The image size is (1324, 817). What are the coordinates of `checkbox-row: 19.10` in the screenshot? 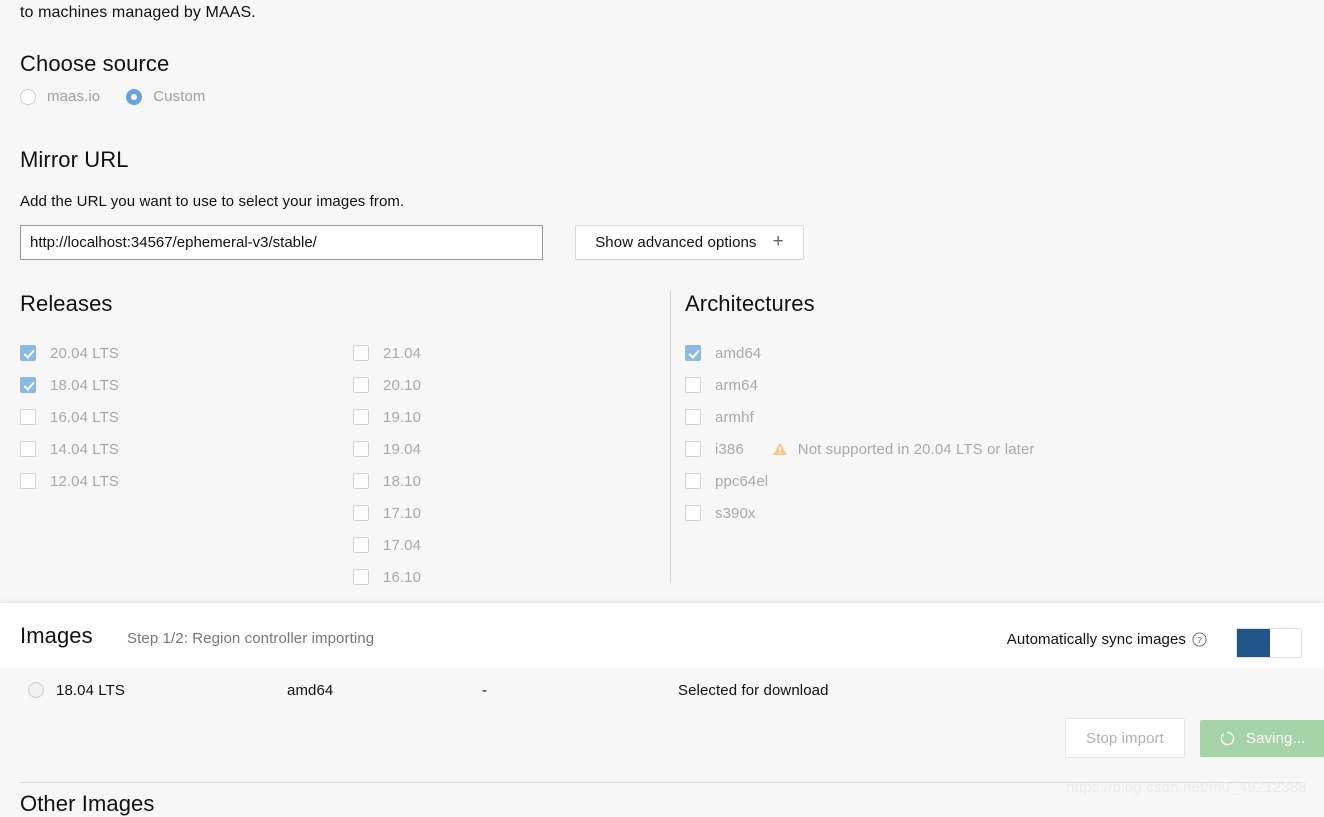 It's located at (387, 417).